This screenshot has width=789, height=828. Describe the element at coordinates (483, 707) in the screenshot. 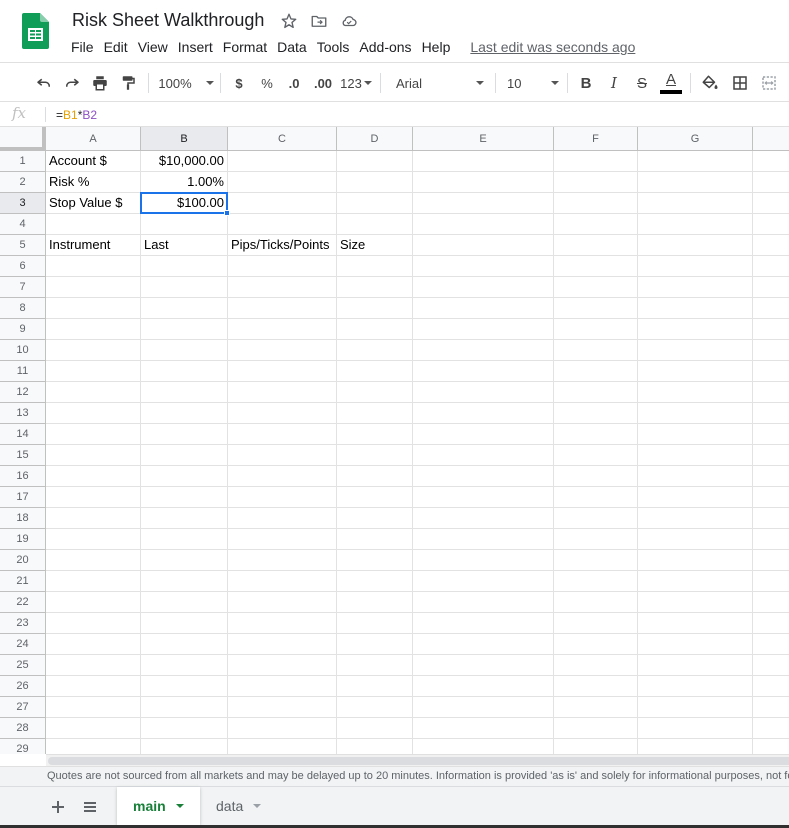

I see `cell-e27` at that location.